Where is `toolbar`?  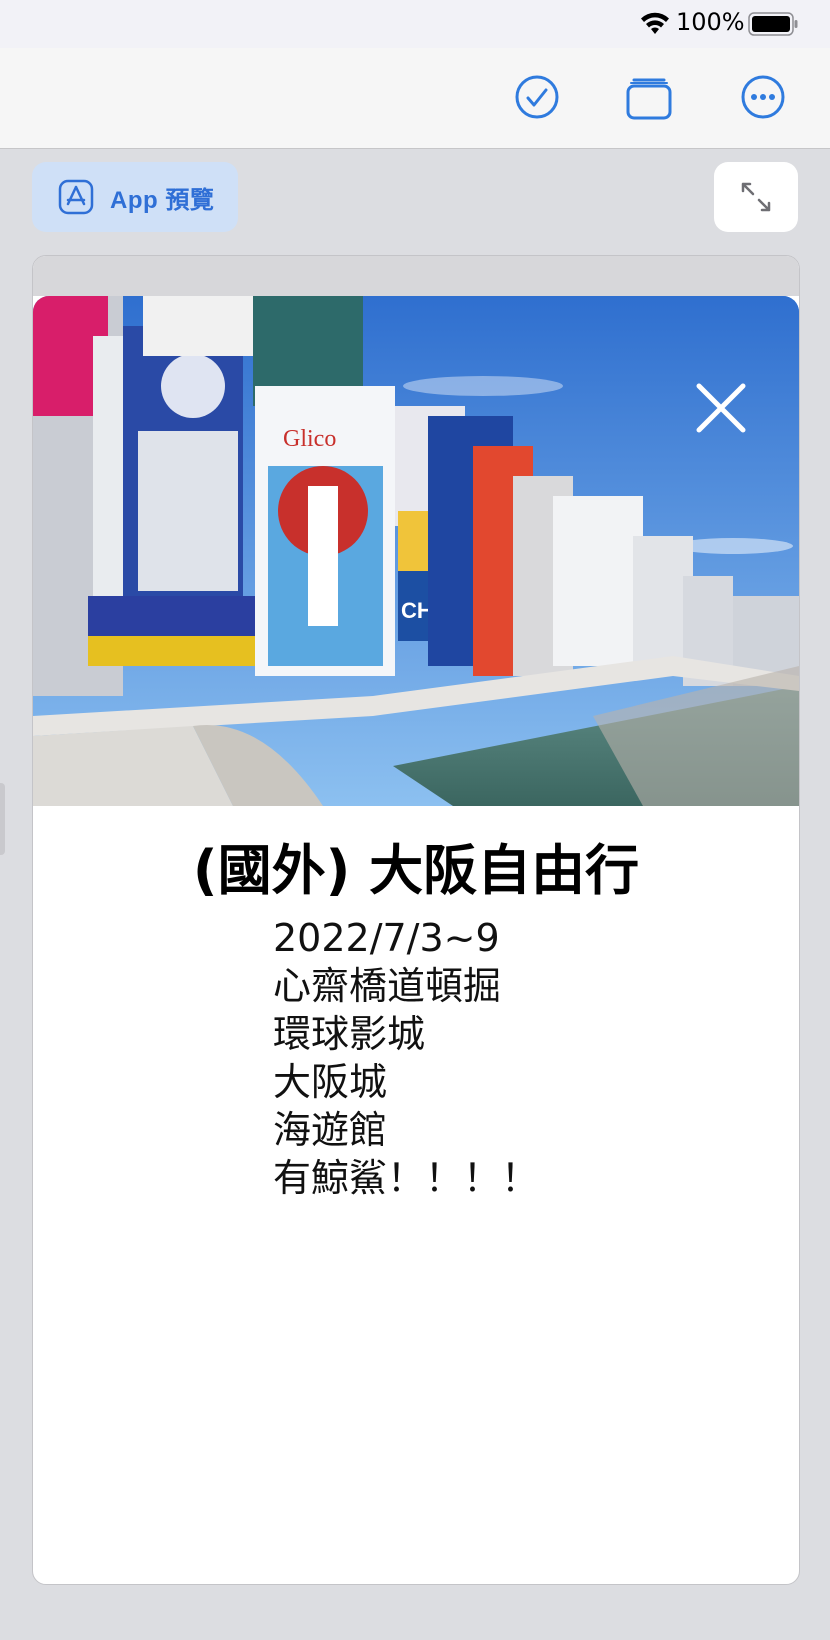 toolbar is located at coordinates (415, 98).